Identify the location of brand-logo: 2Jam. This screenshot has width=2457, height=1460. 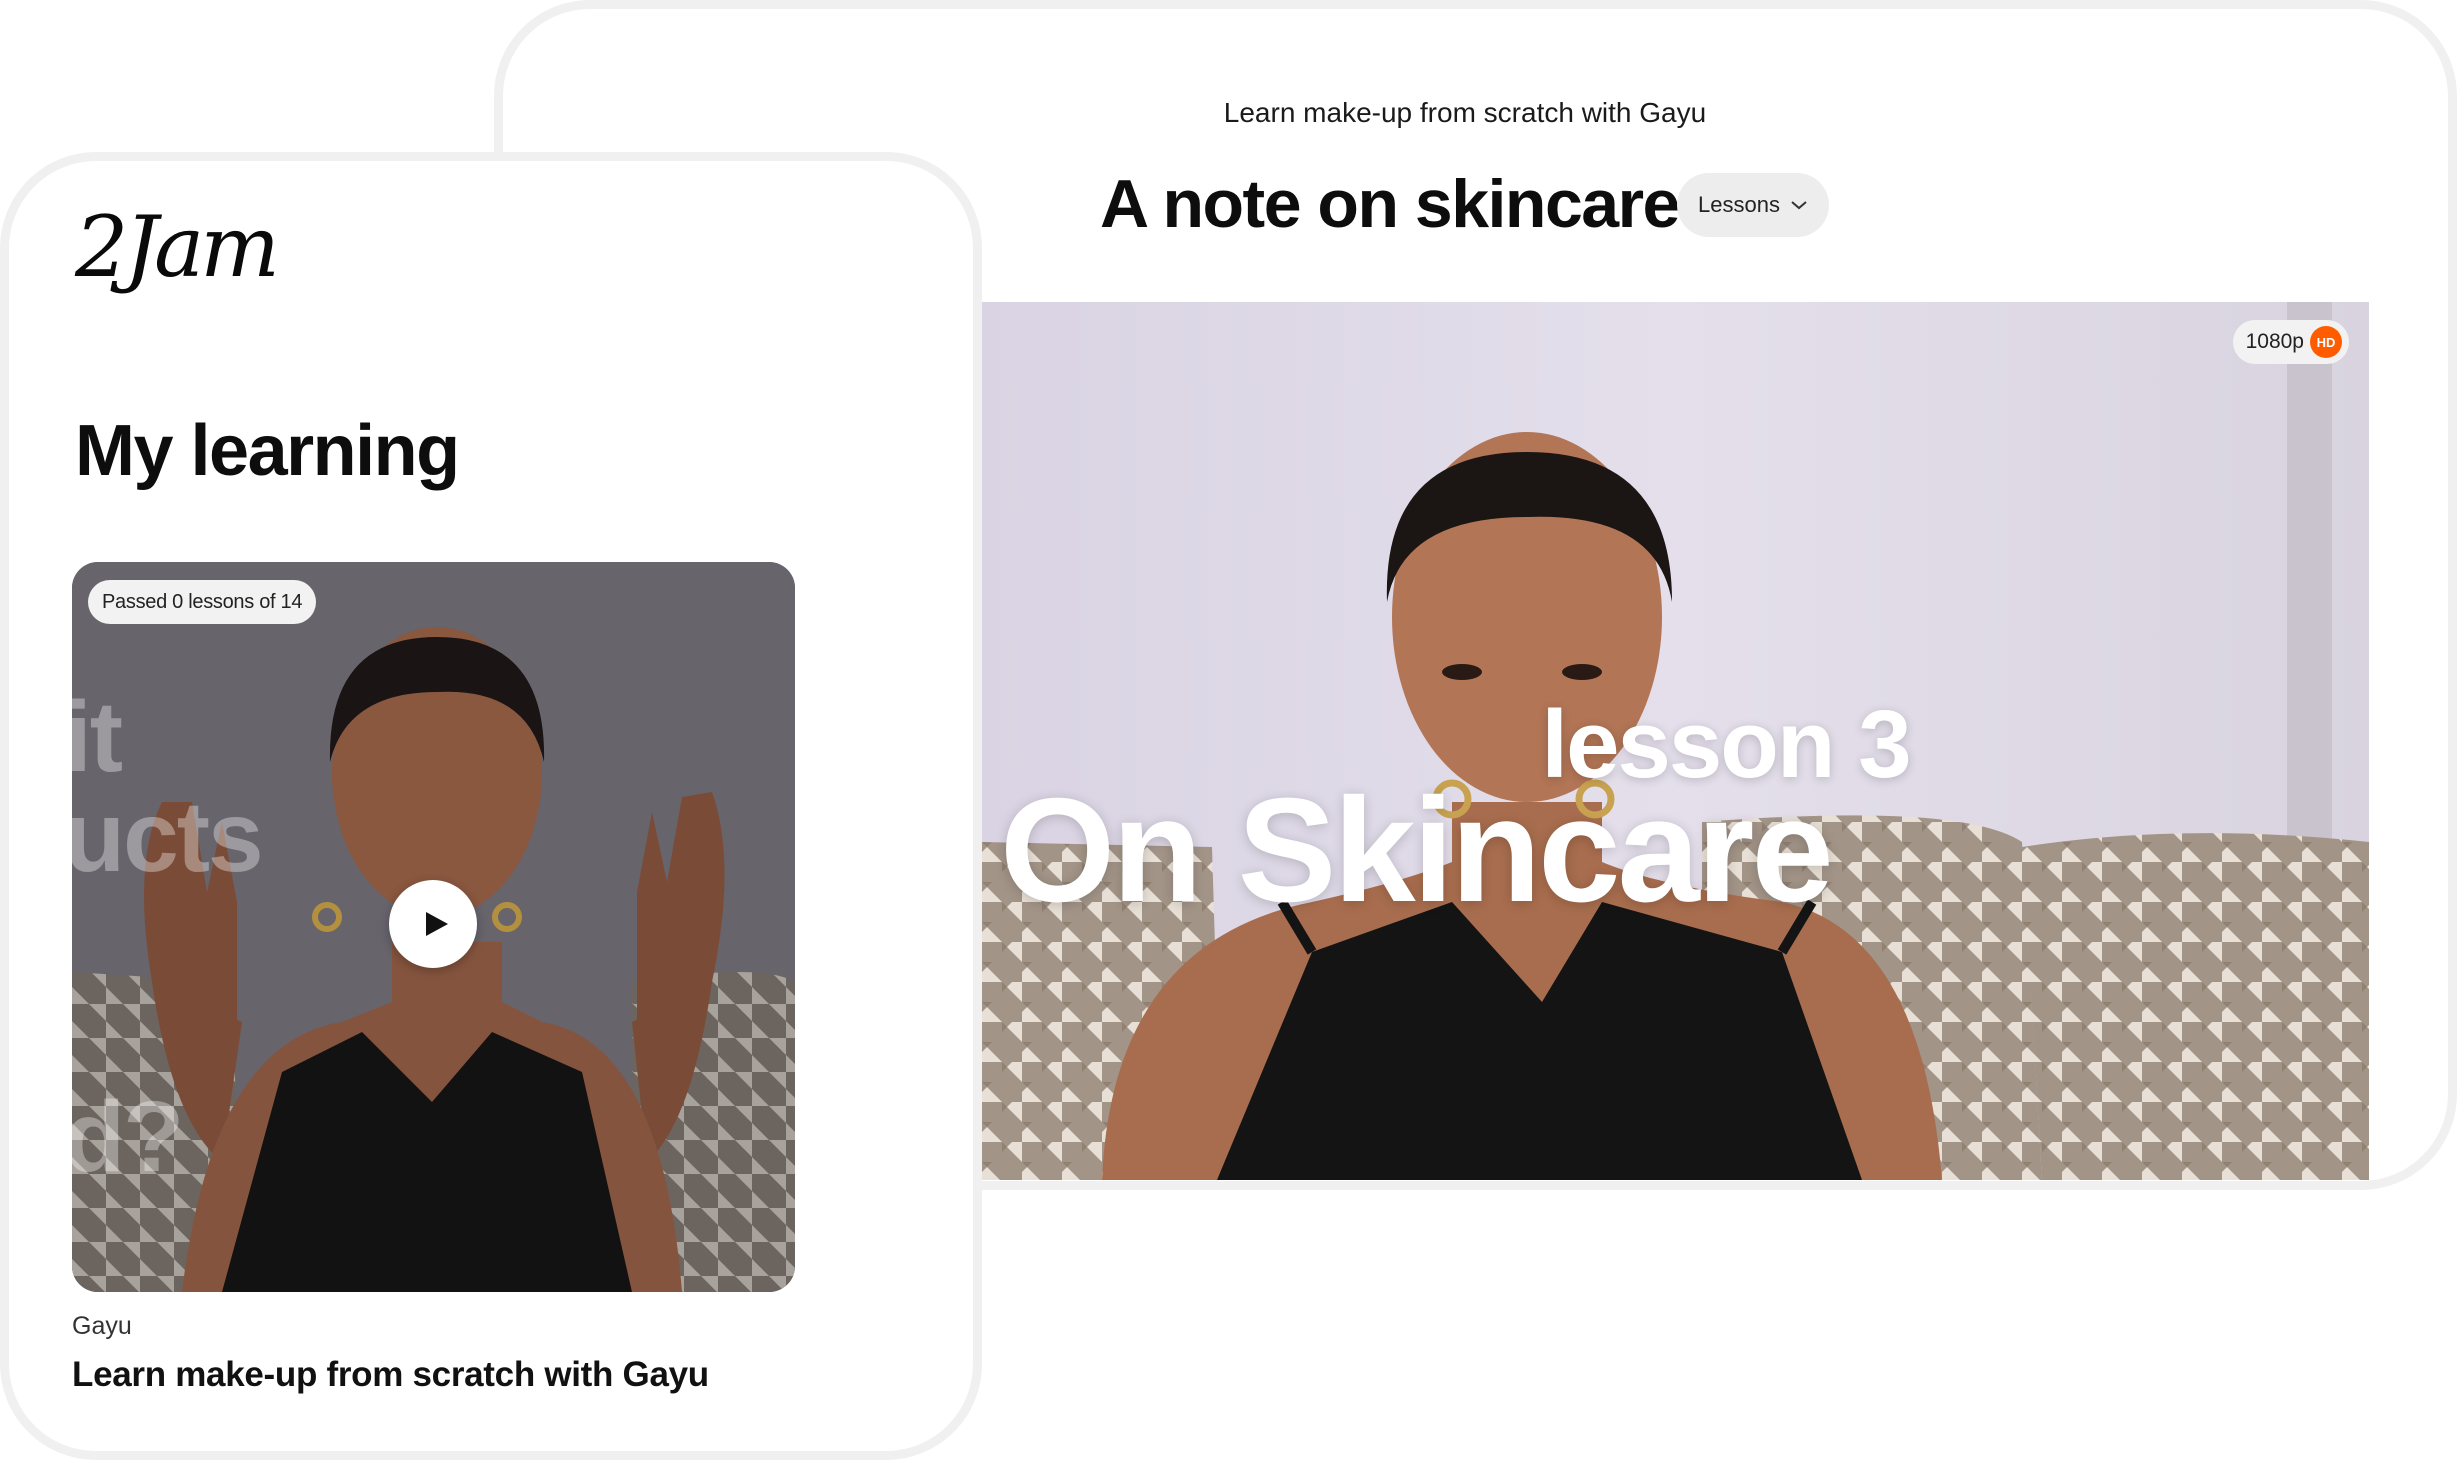
(177, 247).